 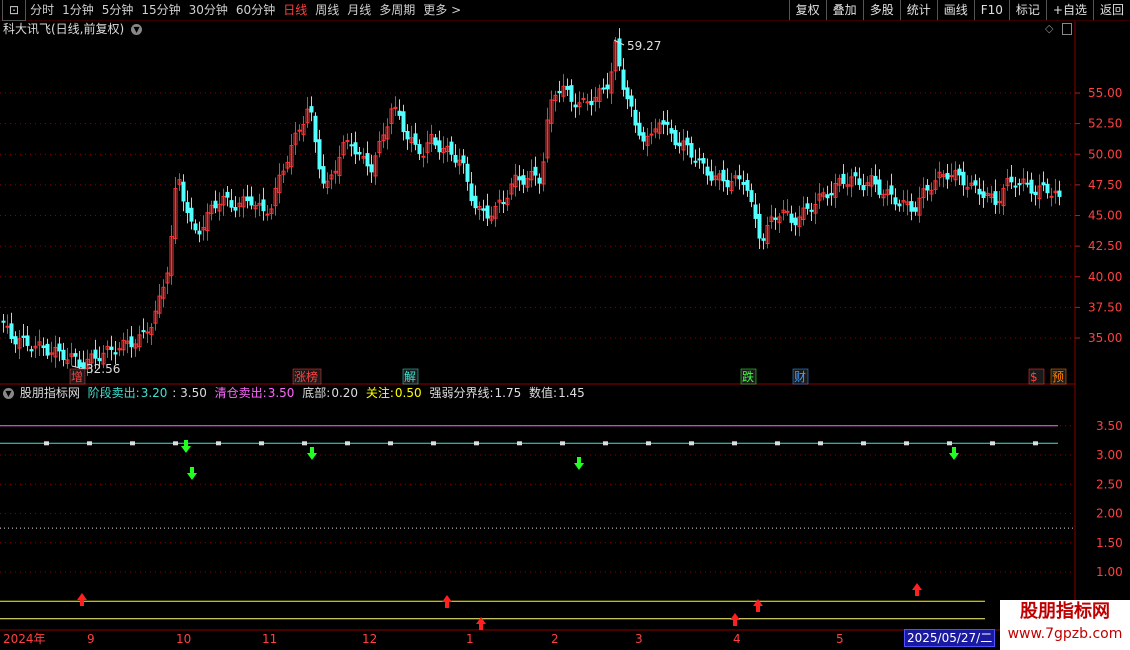 I want to click on price-label: 37.50, so click(x=1105, y=307).